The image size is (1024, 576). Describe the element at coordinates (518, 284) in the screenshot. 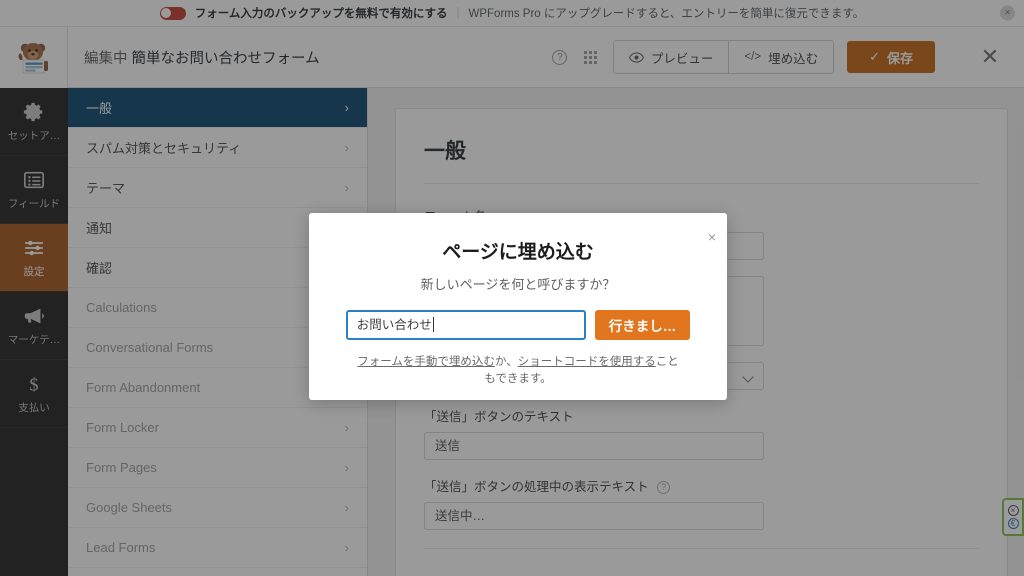

I see `modal-subtitle: 新しいページを何と呼びますか？` at that location.